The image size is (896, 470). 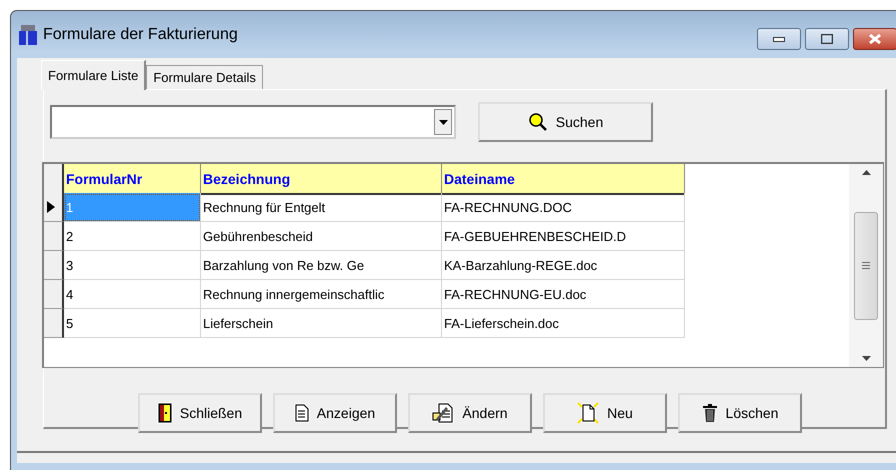 What do you see at coordinates (710, 413) in the screenshot?
I see `trash-icon` at bounding box center [710, 413].